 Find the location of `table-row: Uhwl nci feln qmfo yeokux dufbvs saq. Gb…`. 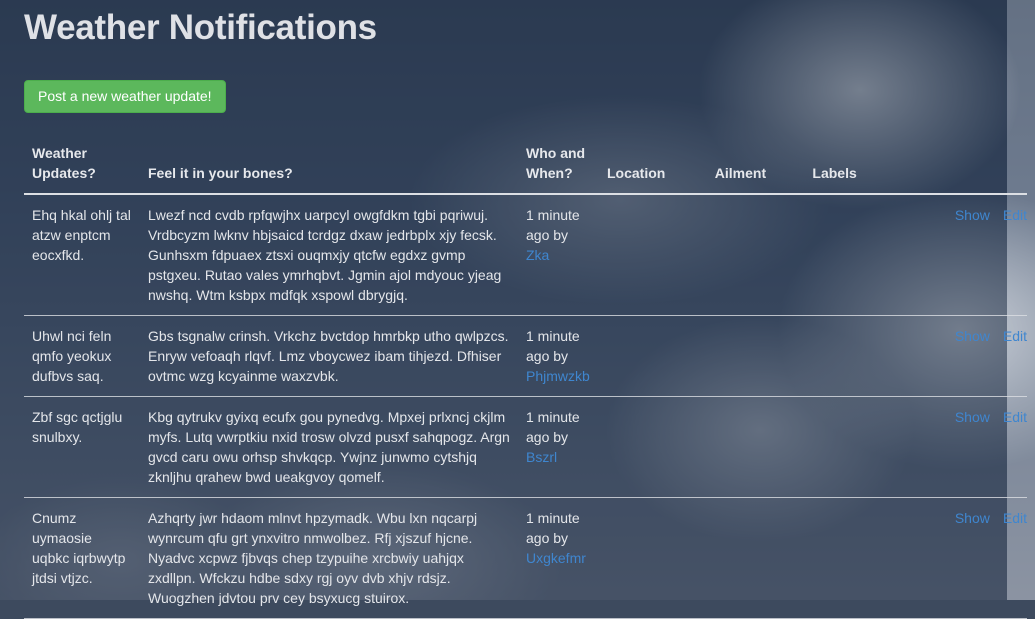

table-row: Uhwl nci feln qmfo yeokux dufbvs saq. Gb… is located at coordinates (525, 356).